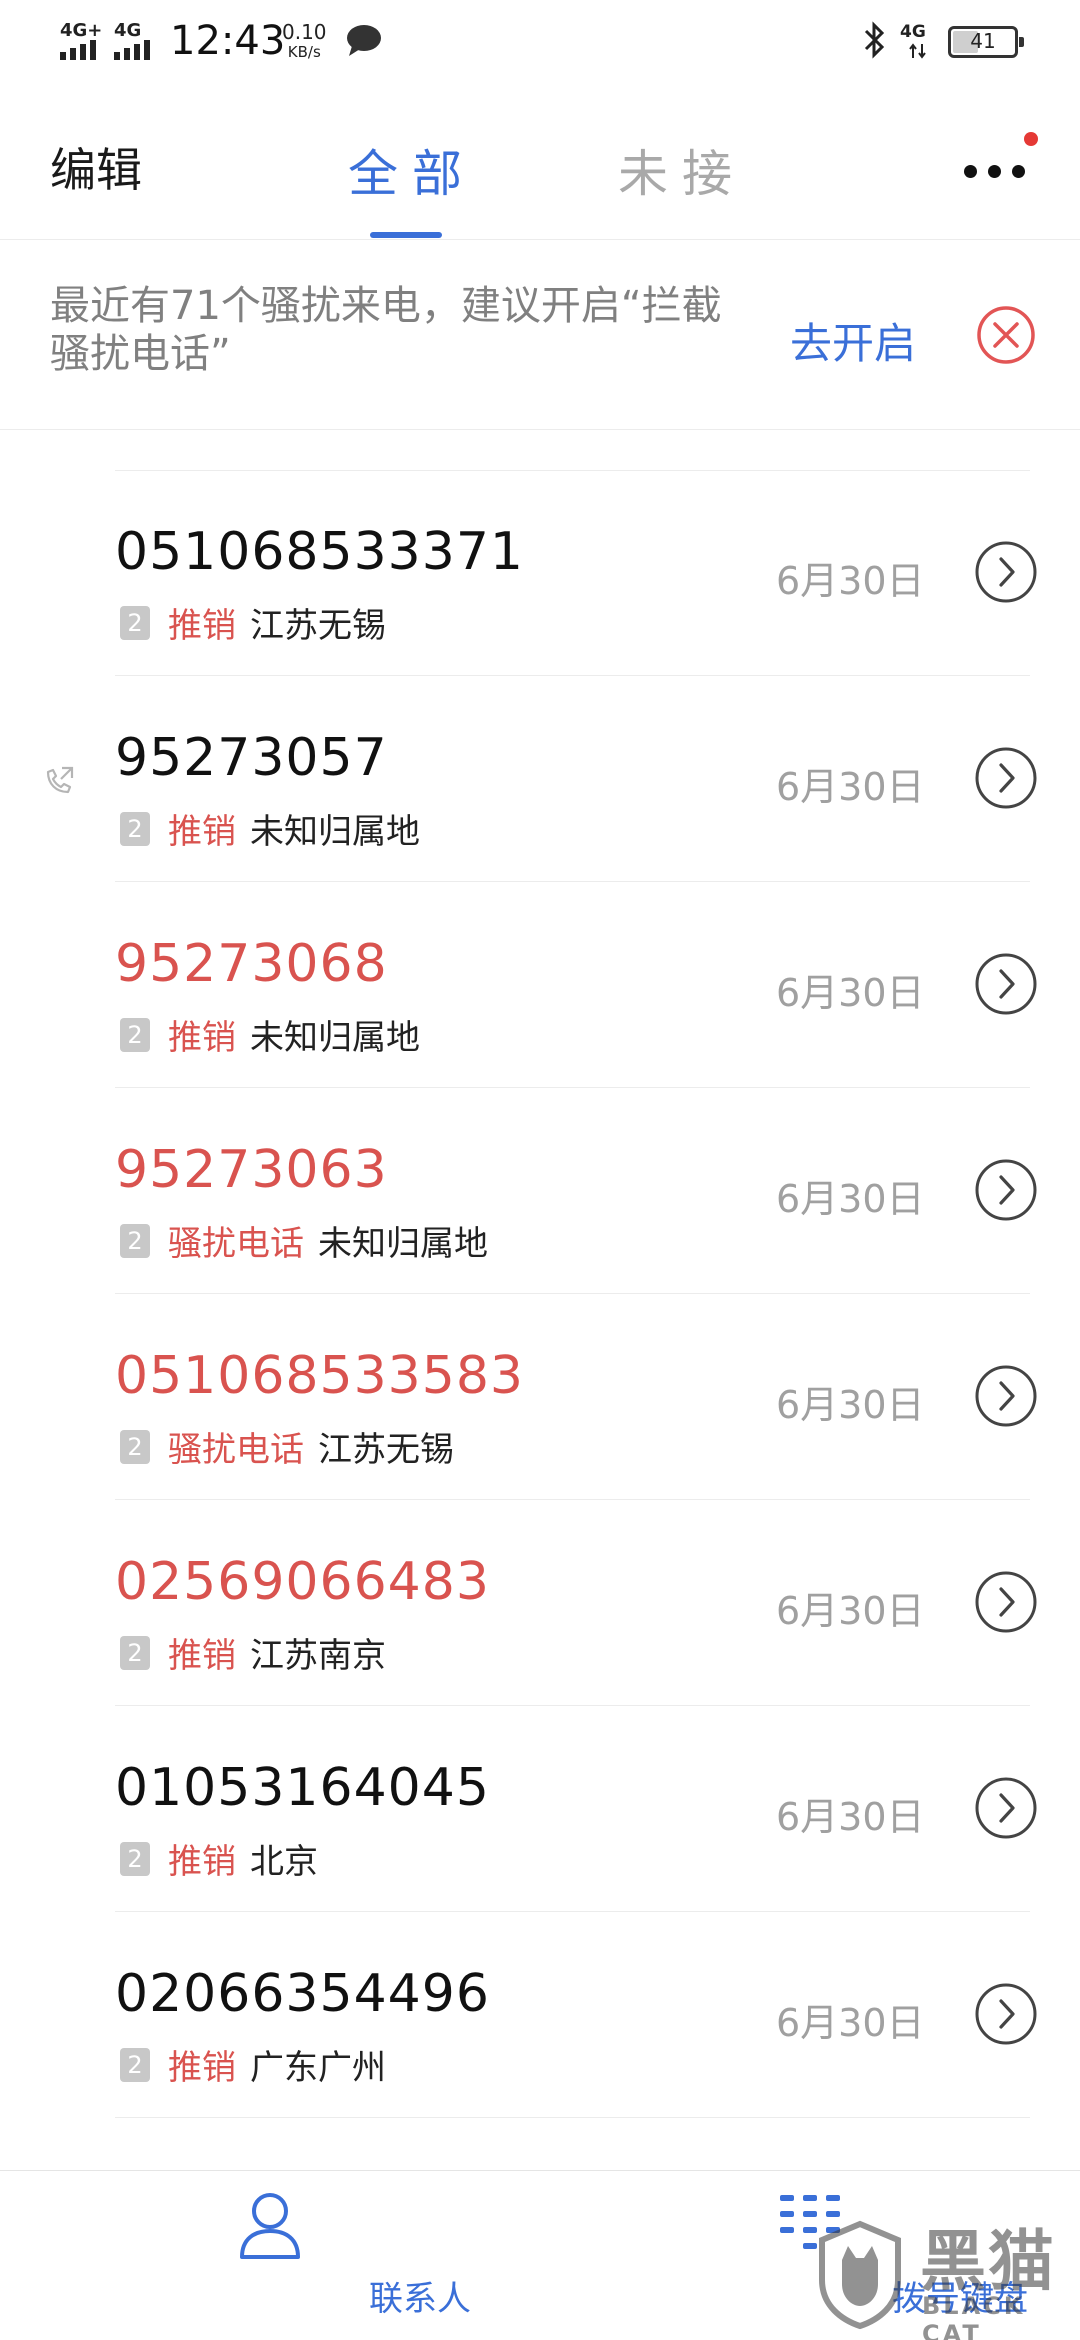  What do you see at coordinates (540, 779) in the screenshot?
I see `call-row: 95273057 2 推销 未知归属地 6月30日` at bounding box center [540, 779].